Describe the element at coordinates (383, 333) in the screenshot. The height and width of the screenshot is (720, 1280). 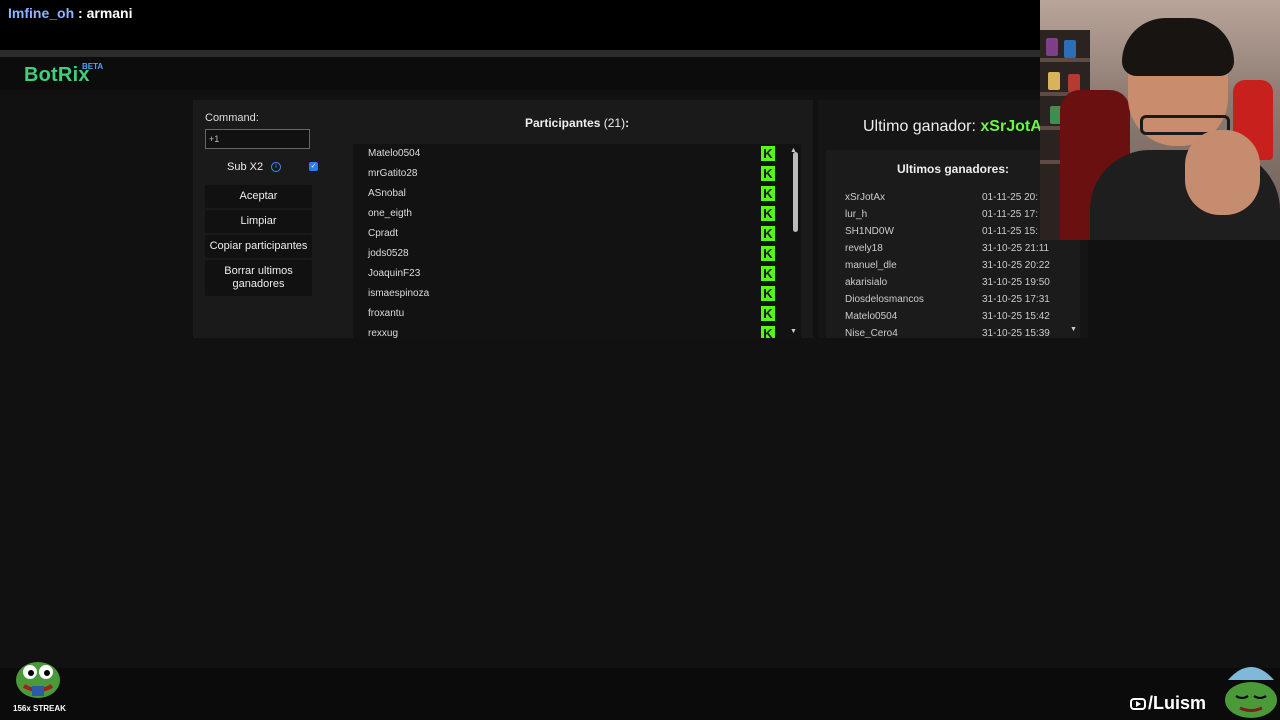
I see `participant-name: rexxug` at that location.